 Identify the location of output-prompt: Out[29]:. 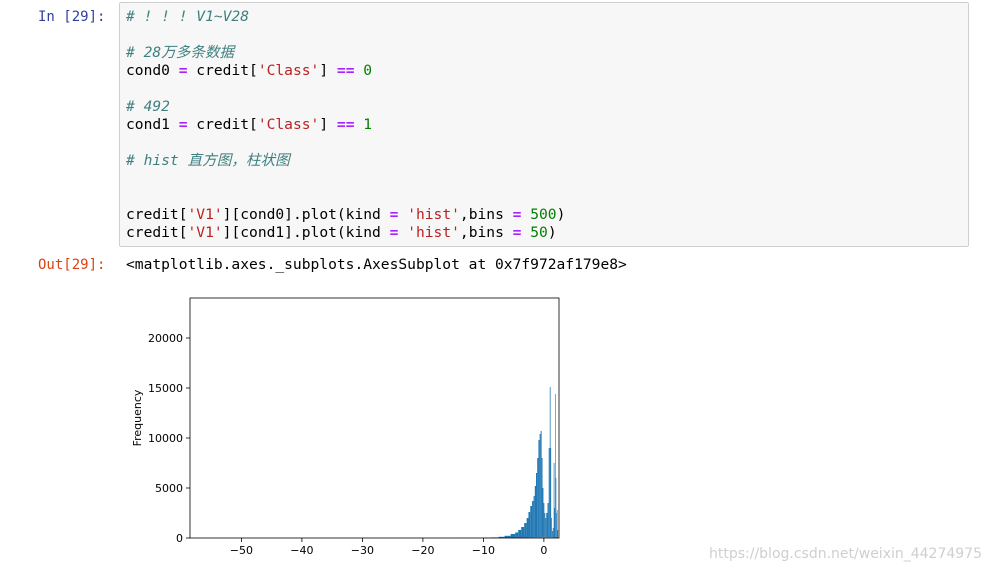
(72, 265).